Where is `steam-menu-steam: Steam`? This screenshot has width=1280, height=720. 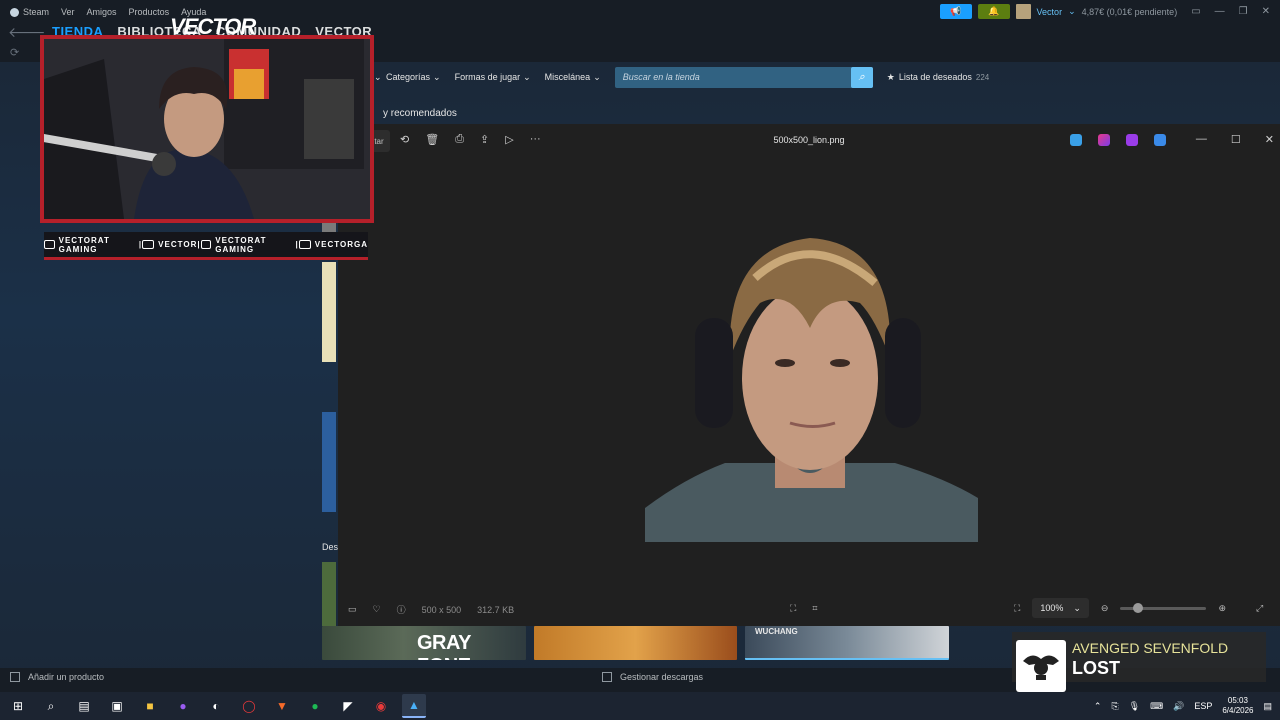
steam-menu-steam: Steam is located at coordinates (29, 12).